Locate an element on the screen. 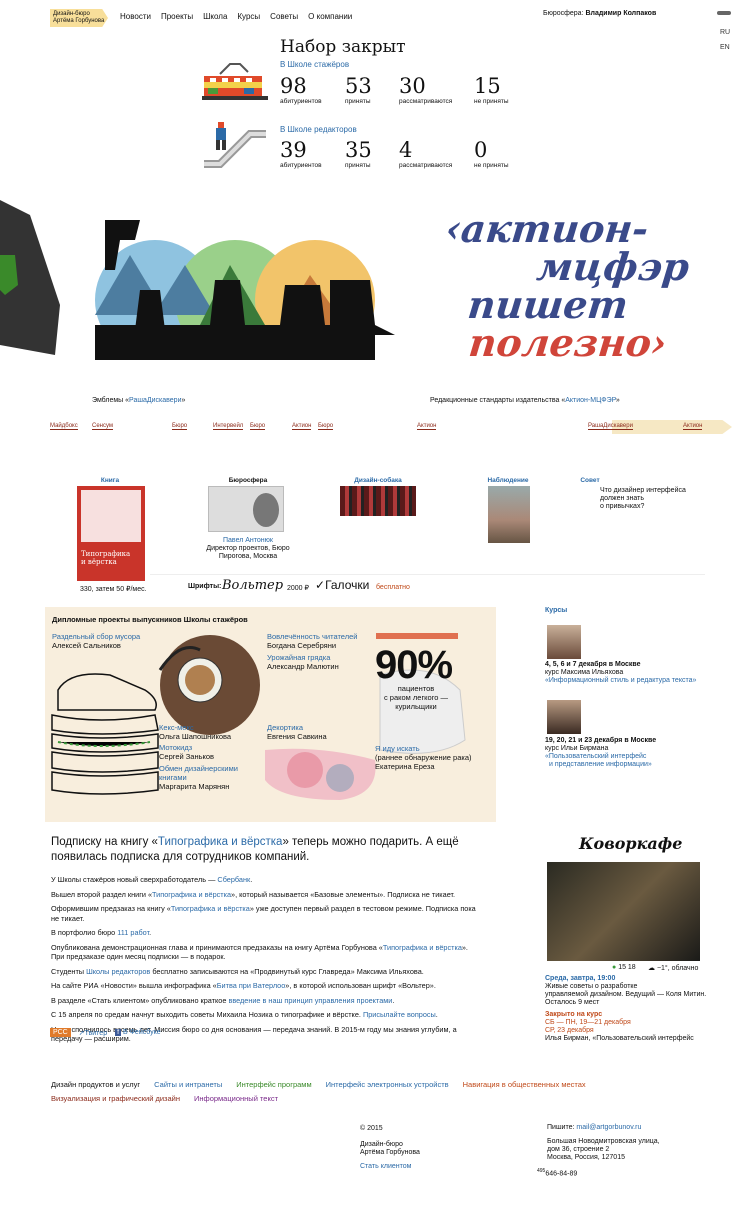 This screenshot has height=1210, width=750. observation-image is located at coordinates (509, 514).